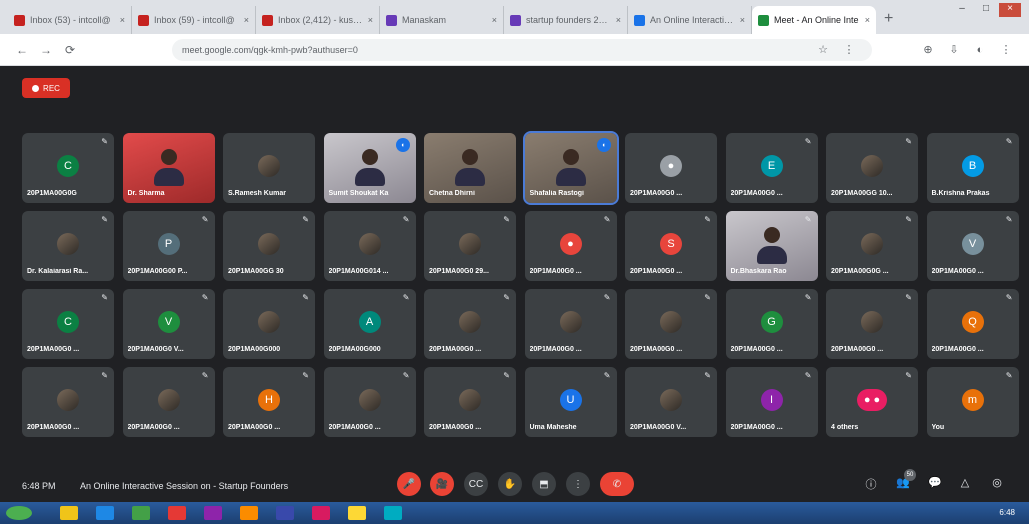 This screenshot has width=1029, height=524. I want to click on participant-tile: ● ● ✎ 4 others, so click(872, 402).